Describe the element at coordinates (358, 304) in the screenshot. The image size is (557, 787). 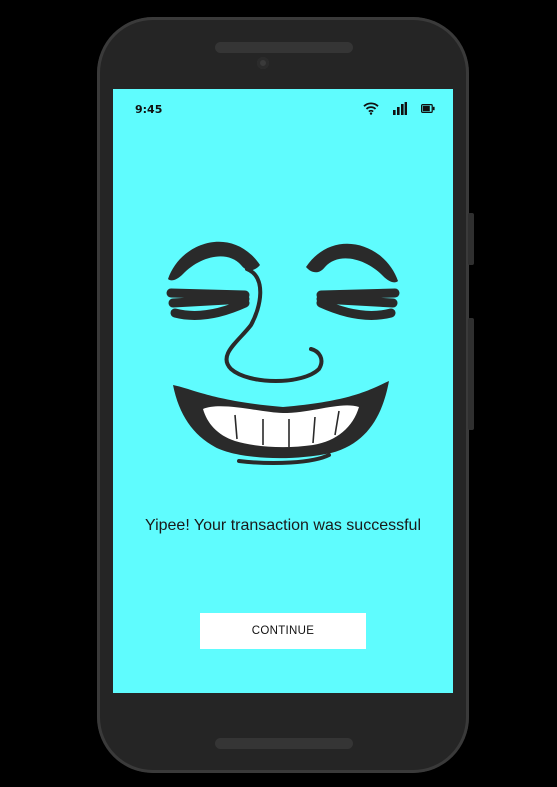
I see `right-eye` at that location.